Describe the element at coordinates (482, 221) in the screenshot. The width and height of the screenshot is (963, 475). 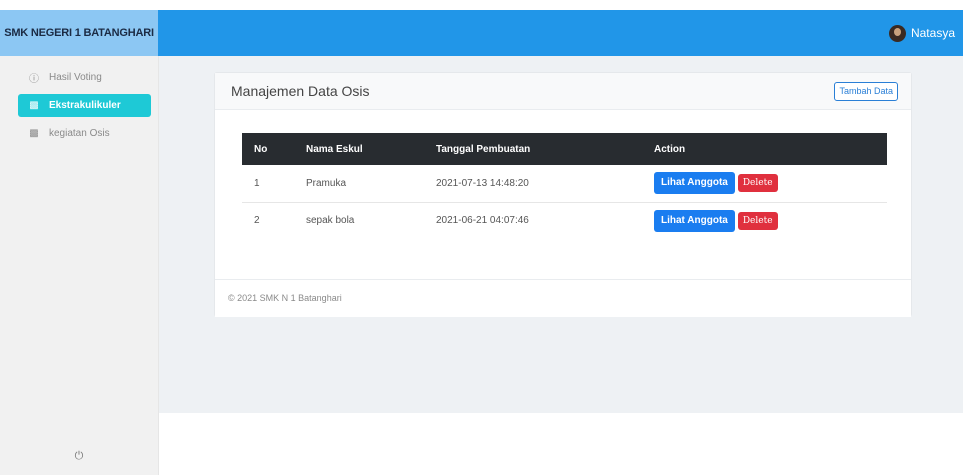
I see `cell-tanggal: 2021-06-21 04:07:46` at that location.